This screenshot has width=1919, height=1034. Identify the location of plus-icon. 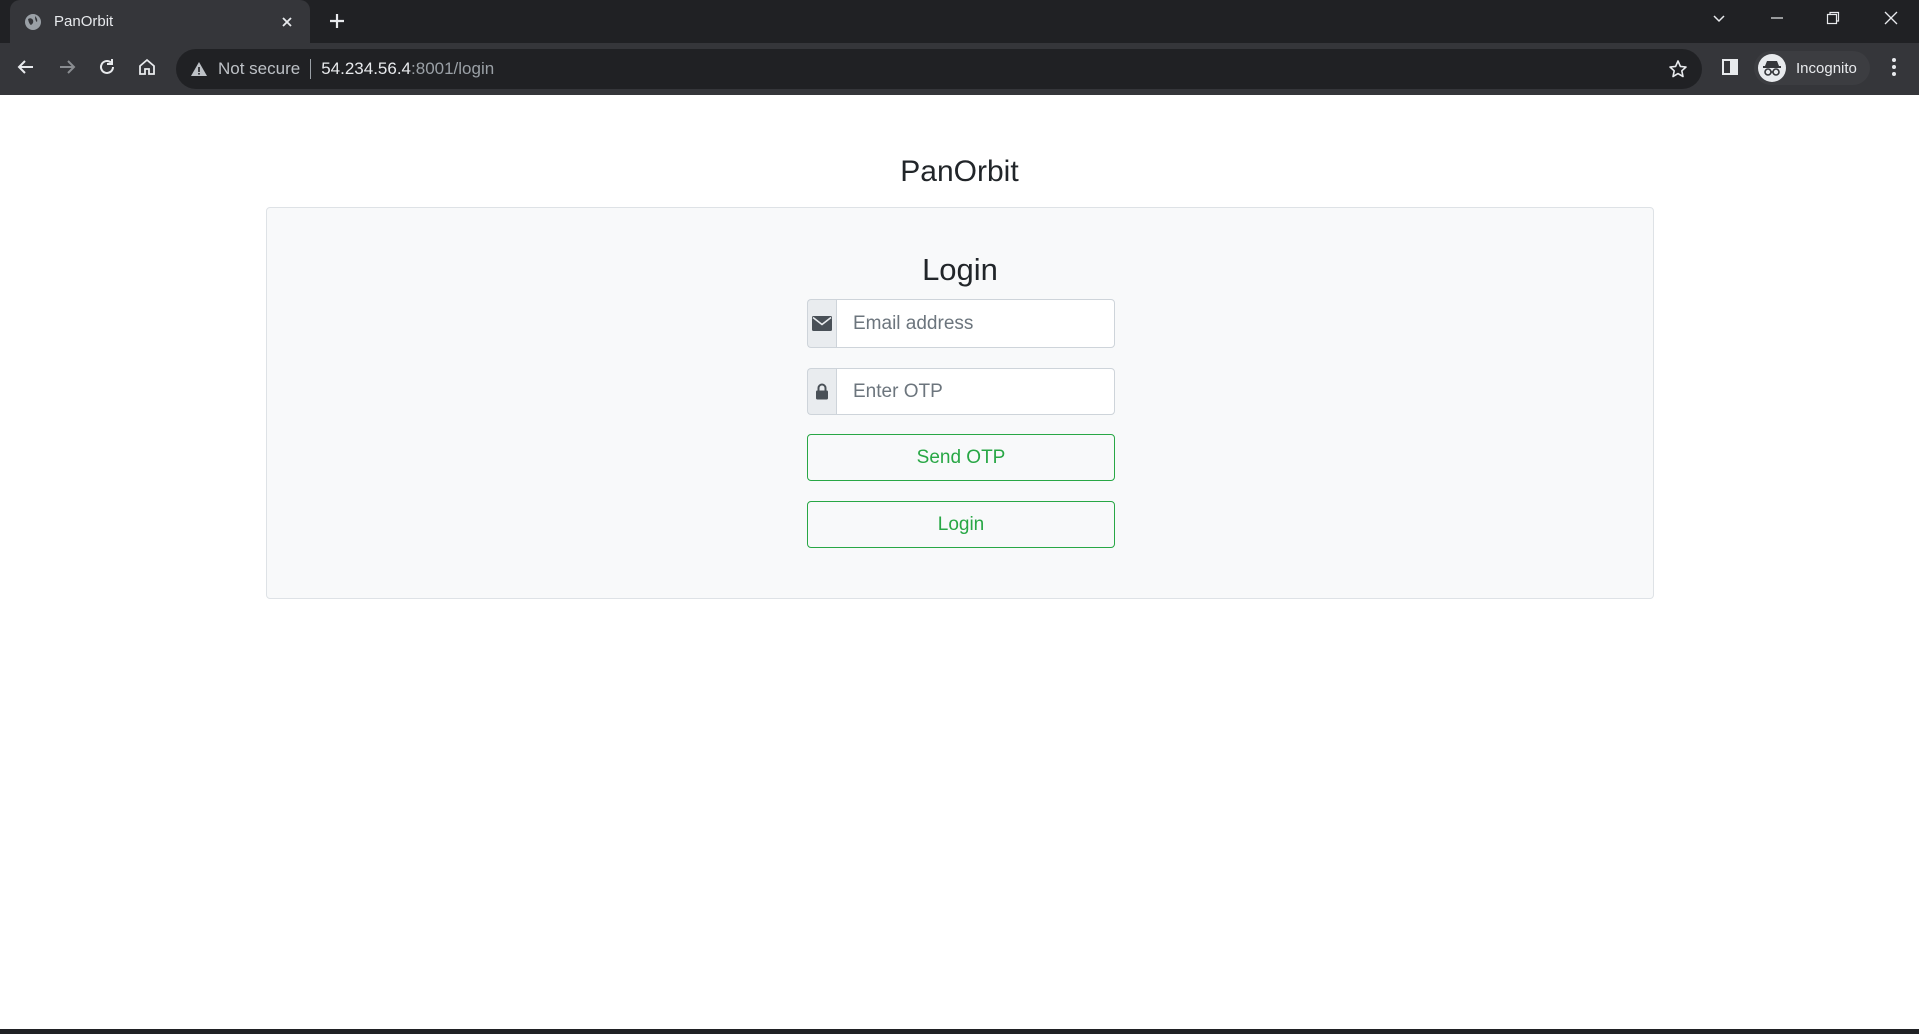
(337, 23).